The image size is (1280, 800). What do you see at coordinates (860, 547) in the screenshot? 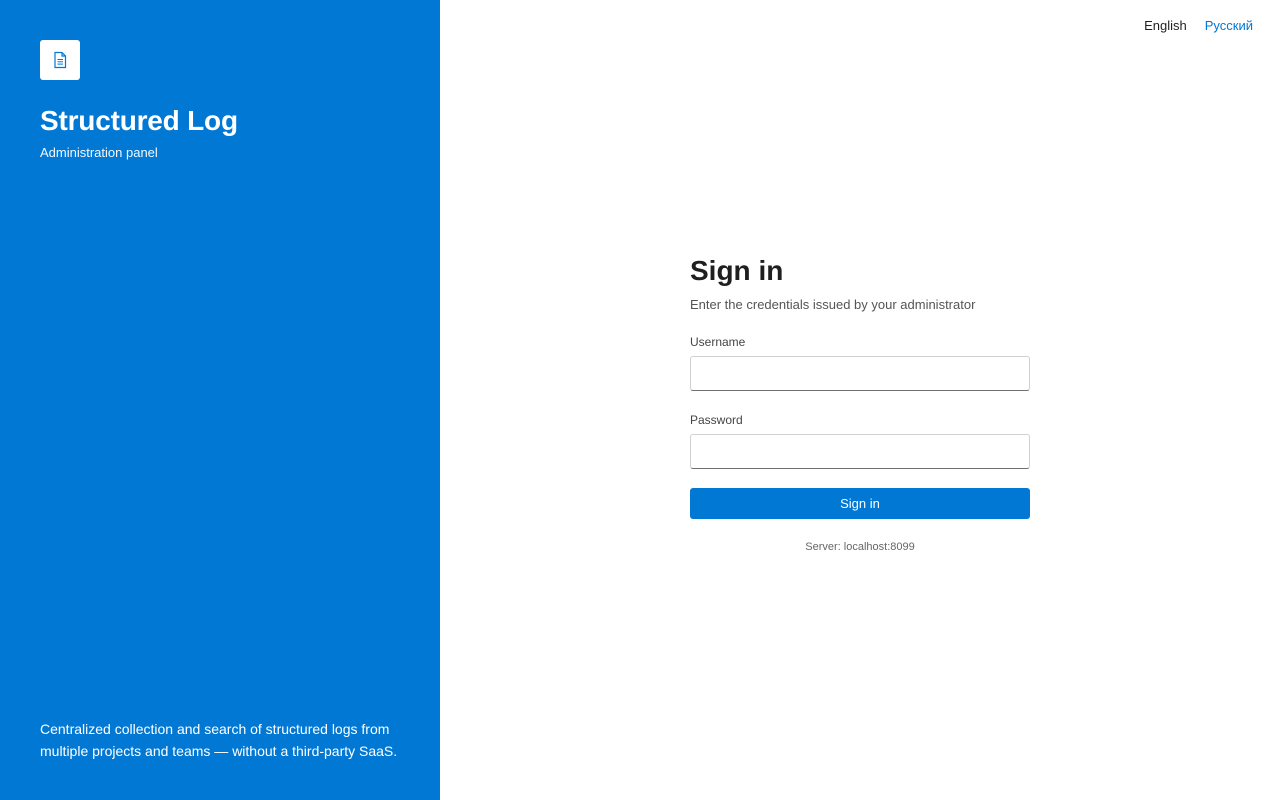
I see `server-info: Server: localhost:8099` at bounding box center [860, 547].